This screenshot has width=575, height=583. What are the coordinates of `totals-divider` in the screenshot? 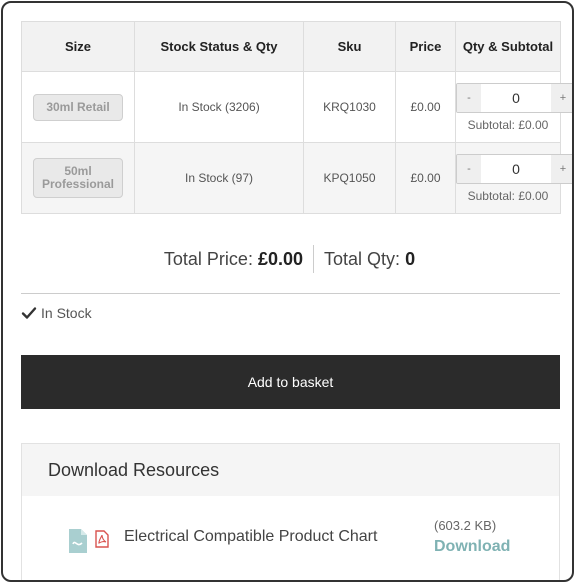 It's located at (314, 259).